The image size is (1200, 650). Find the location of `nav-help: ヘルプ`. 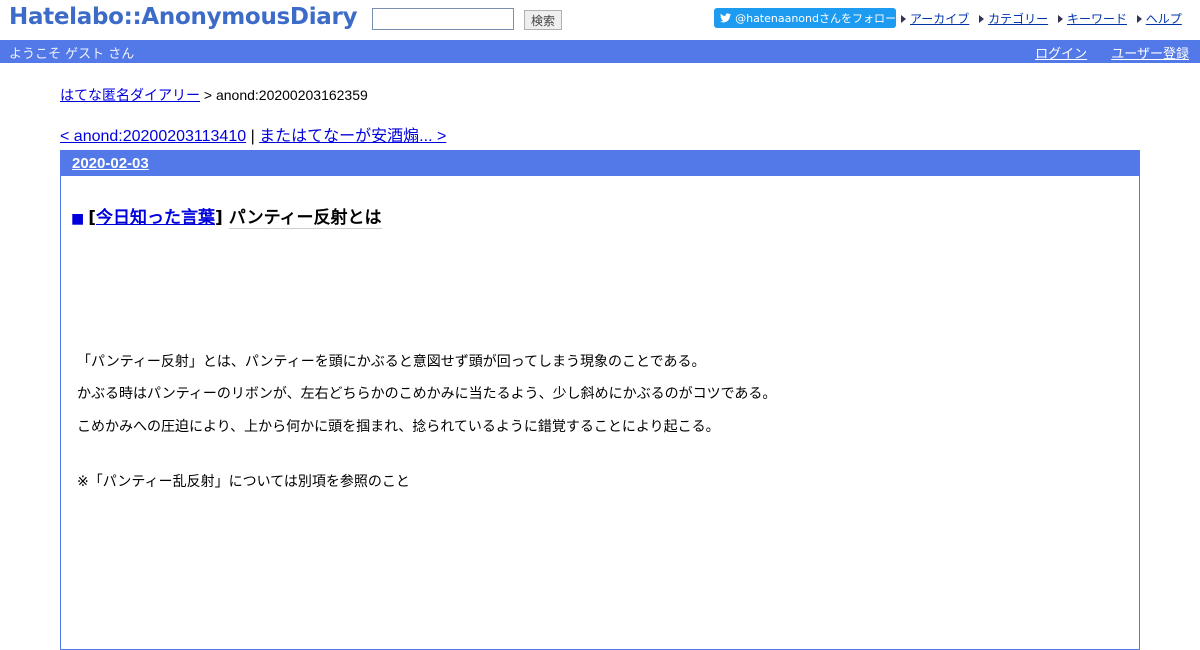

nav-help: ヘルプ is located at coordinates (1159, 18).